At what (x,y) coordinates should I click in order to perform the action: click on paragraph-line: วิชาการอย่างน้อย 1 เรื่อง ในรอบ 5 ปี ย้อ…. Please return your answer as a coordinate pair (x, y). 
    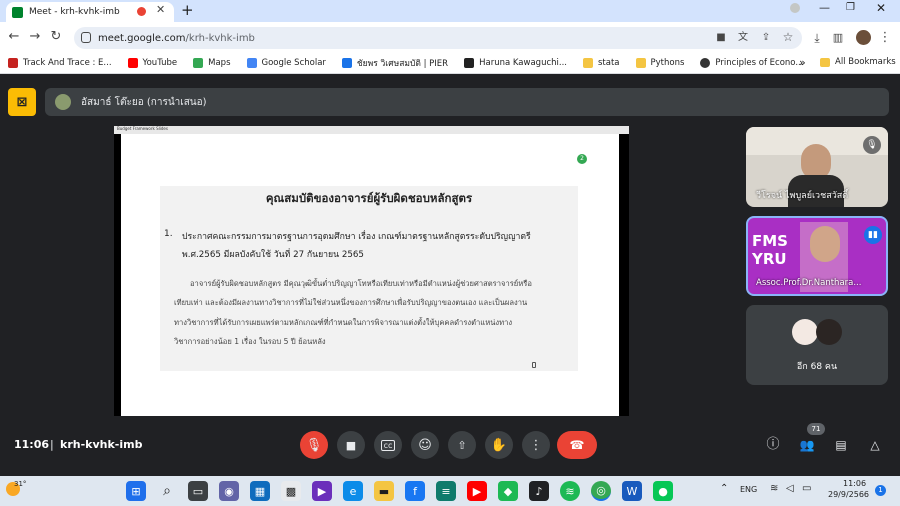
    Looking at the image, I should click on (250, 341).